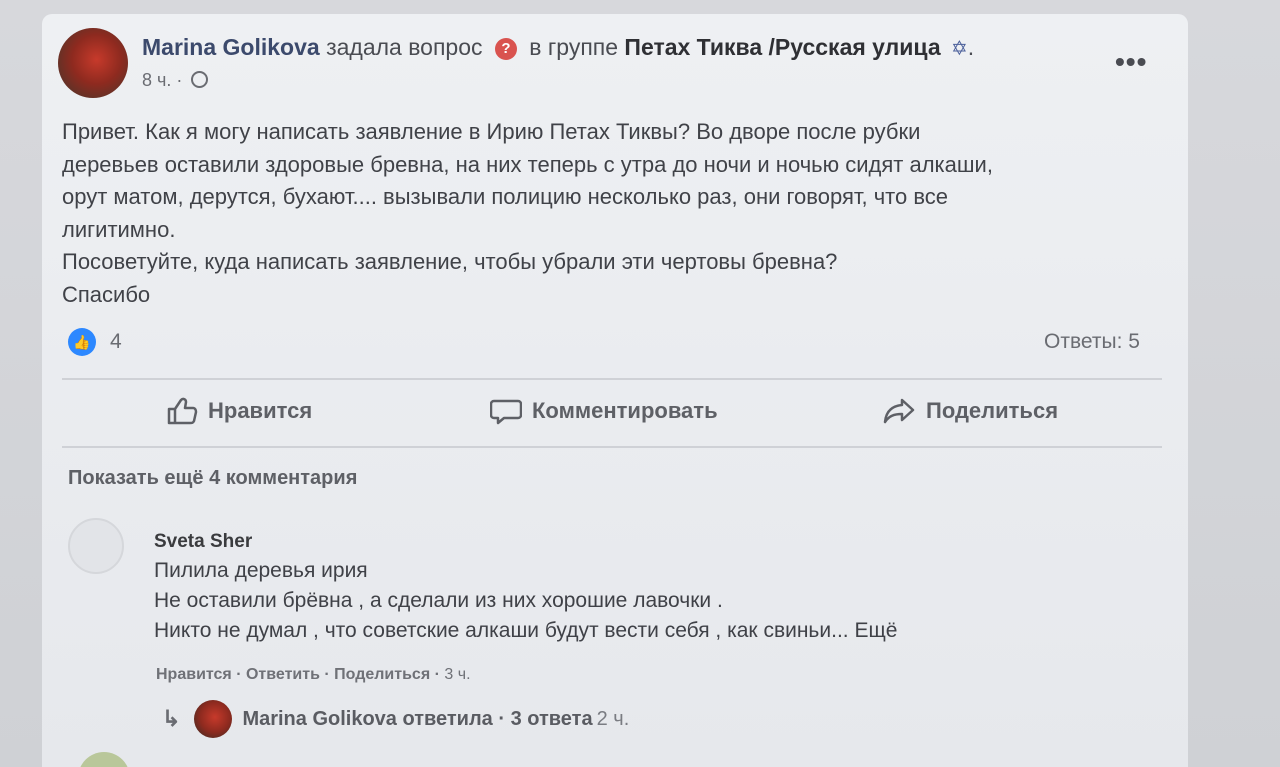 Image resolution: width=1280 pixels, height=767 pixels. Describe the element at coordinates (283, 674) in the screenshot. I see `comment-reply-link: Ответить` at that location.